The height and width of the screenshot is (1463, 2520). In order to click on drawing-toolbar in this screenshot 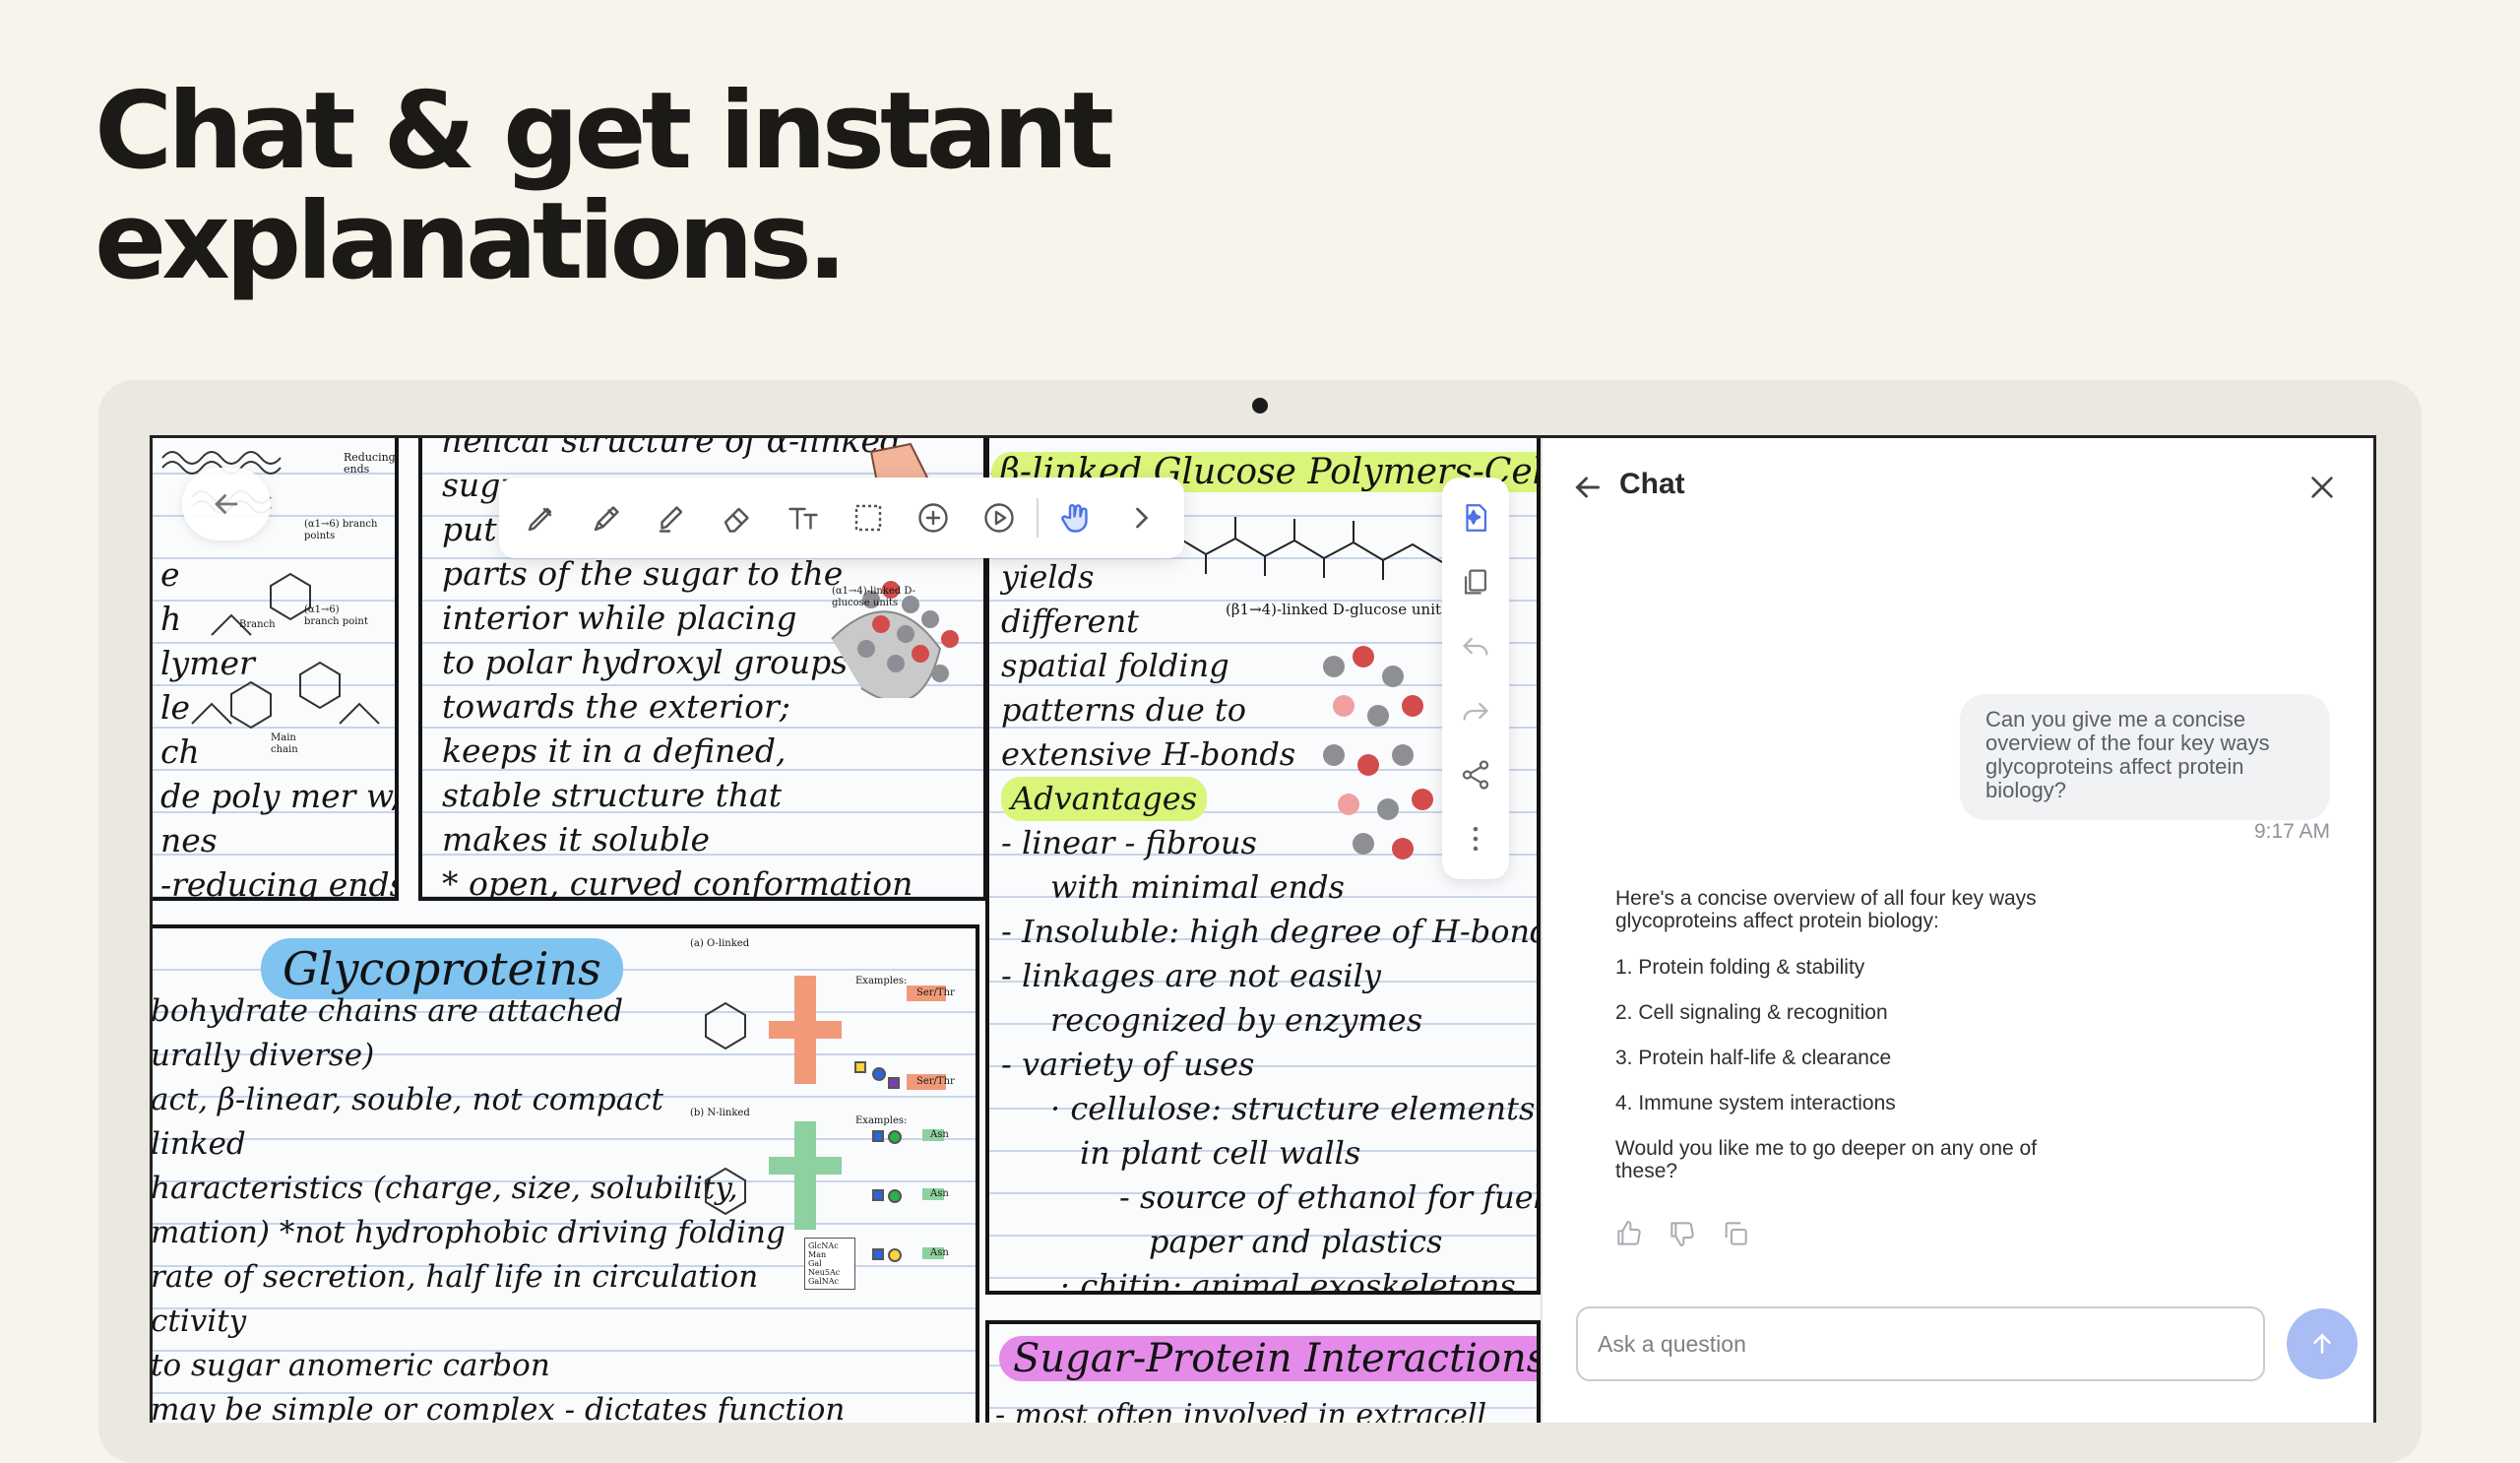, I will do `click(841, 517)`.